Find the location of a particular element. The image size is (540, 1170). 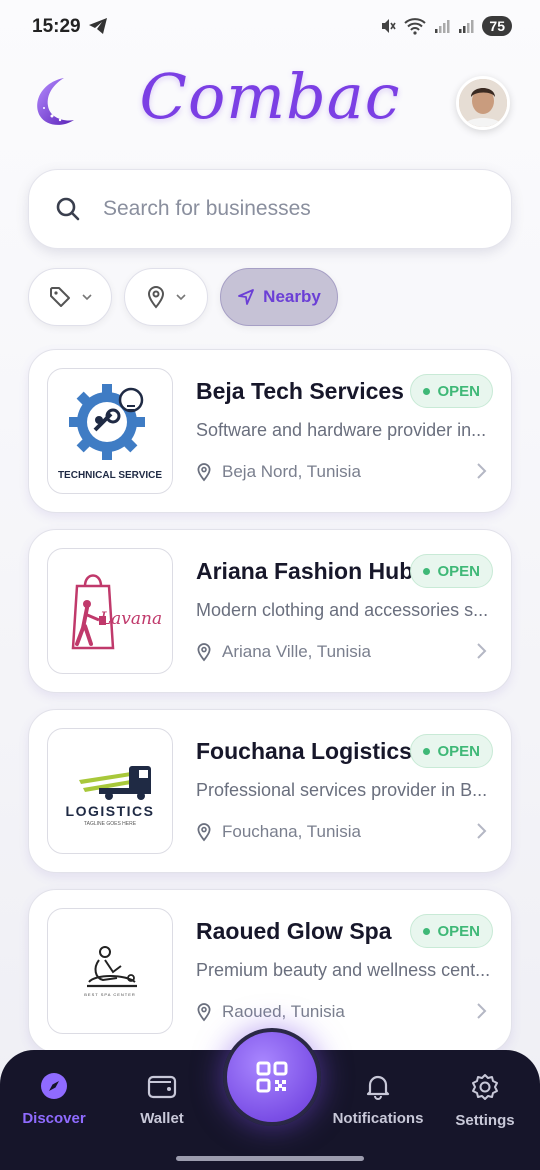

telegram-icon is located at coordinates (98, 26).